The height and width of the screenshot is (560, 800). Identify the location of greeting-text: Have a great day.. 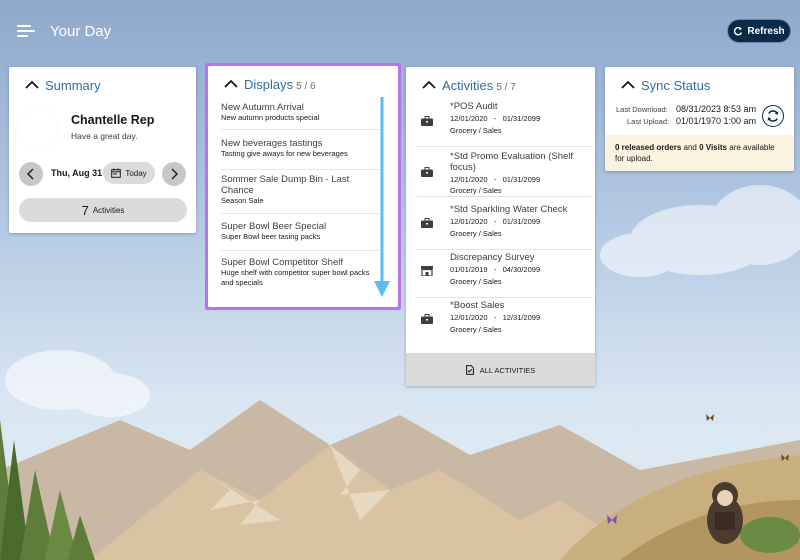
(104, 136).